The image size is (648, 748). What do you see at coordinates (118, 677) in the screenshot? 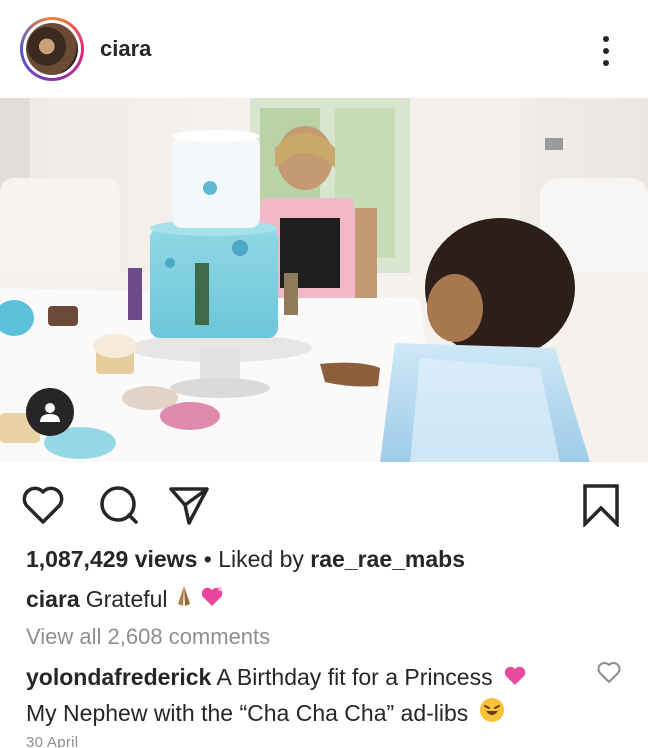
I see `comment-username: yolondafrederick` at bounding box center [118, 677].